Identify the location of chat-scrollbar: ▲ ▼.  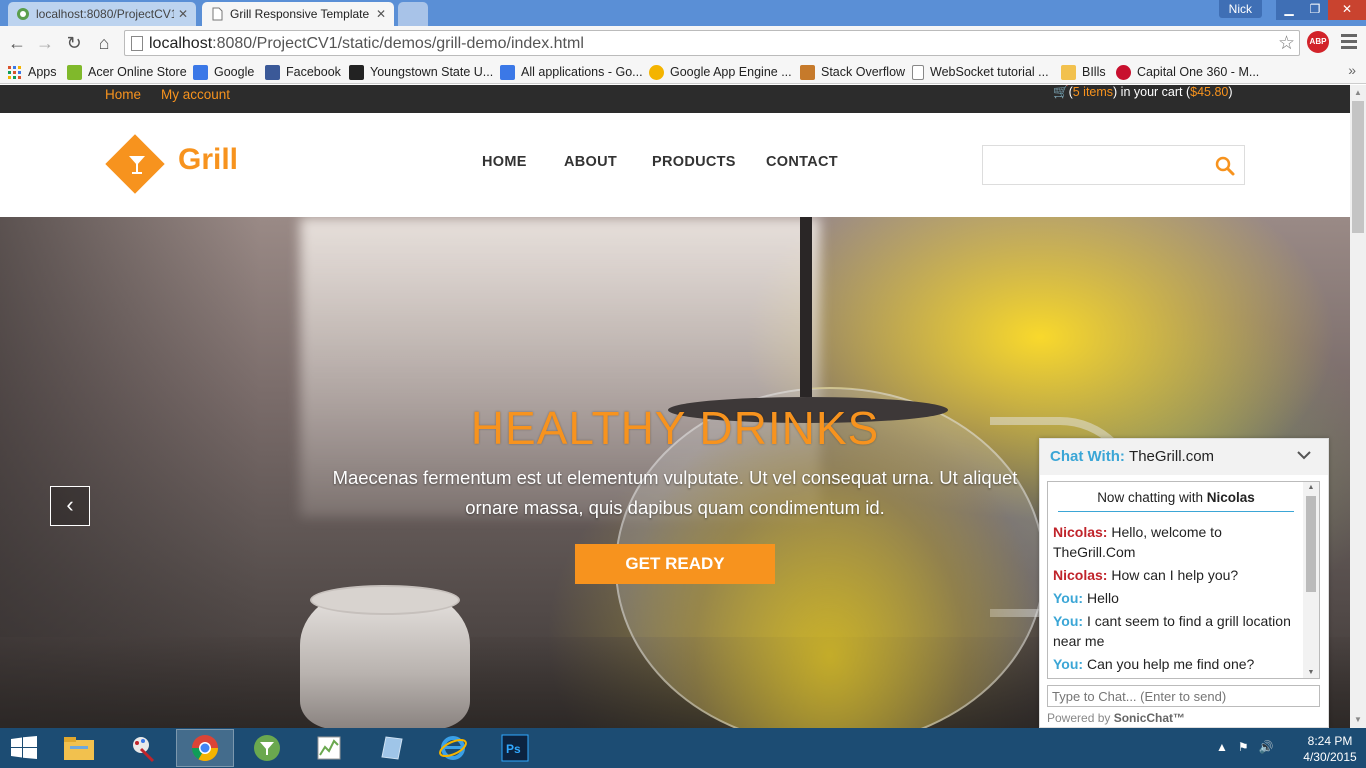
(1311, 580).